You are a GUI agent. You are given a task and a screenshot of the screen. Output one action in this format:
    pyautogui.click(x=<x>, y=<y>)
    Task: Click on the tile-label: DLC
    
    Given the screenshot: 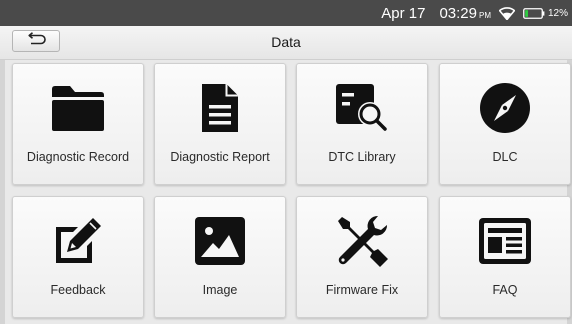 What is the action you would take?
    pyautogui.click(x=505, y=157)
    